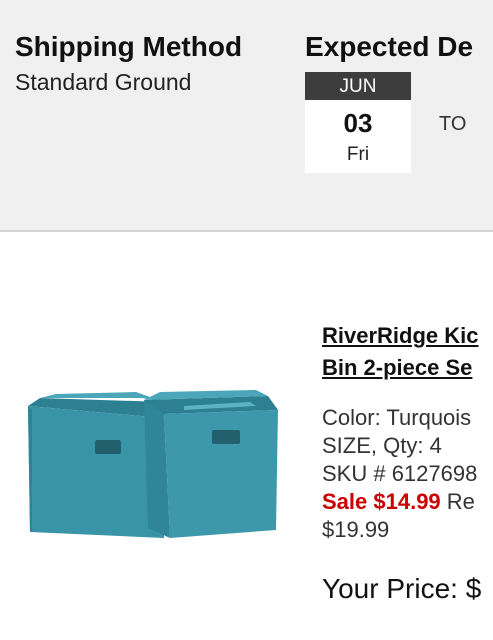 This screenshot has height=640, width=493. I want to click on shipping-method-heading: Shipping Method, so click(129, 46).